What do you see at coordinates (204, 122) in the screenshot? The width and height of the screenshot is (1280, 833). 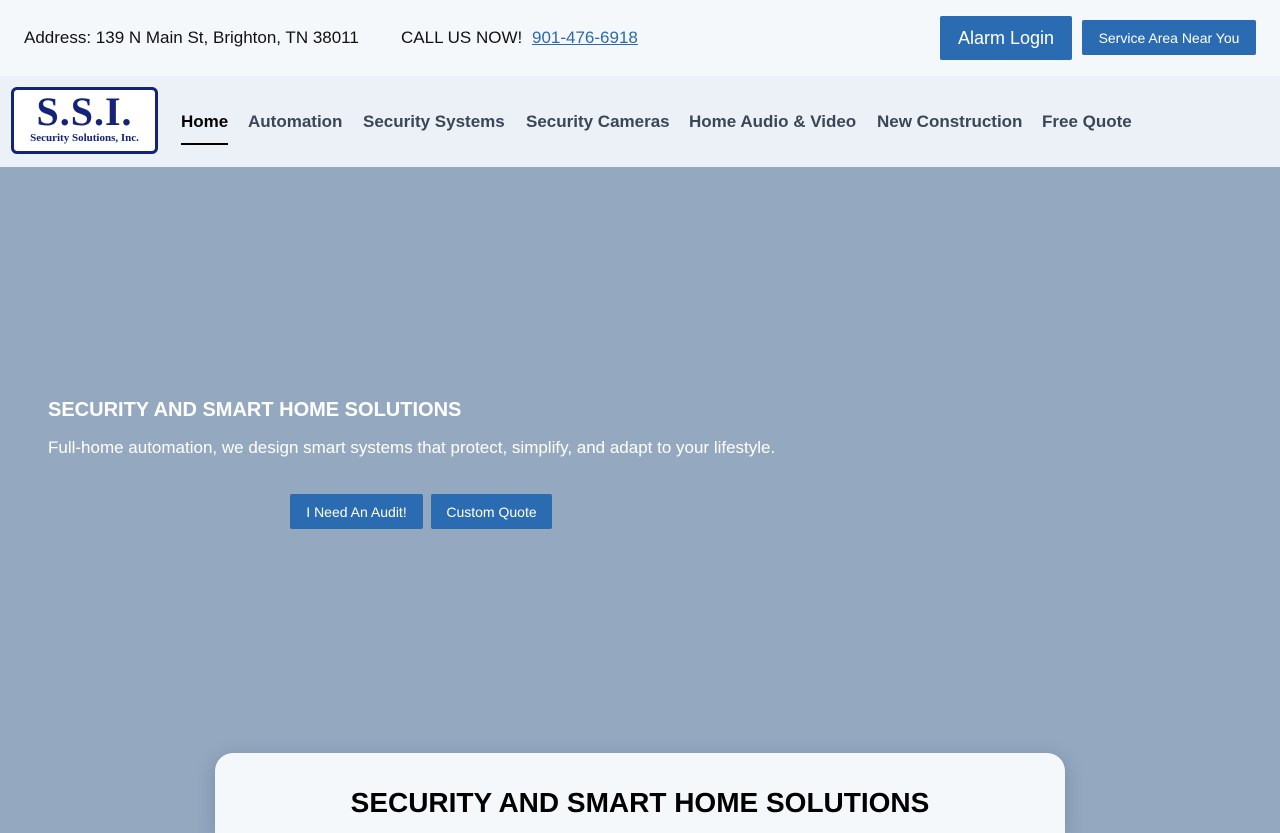 I see `nav-item-home: Home` at bounding box center [204, 122].